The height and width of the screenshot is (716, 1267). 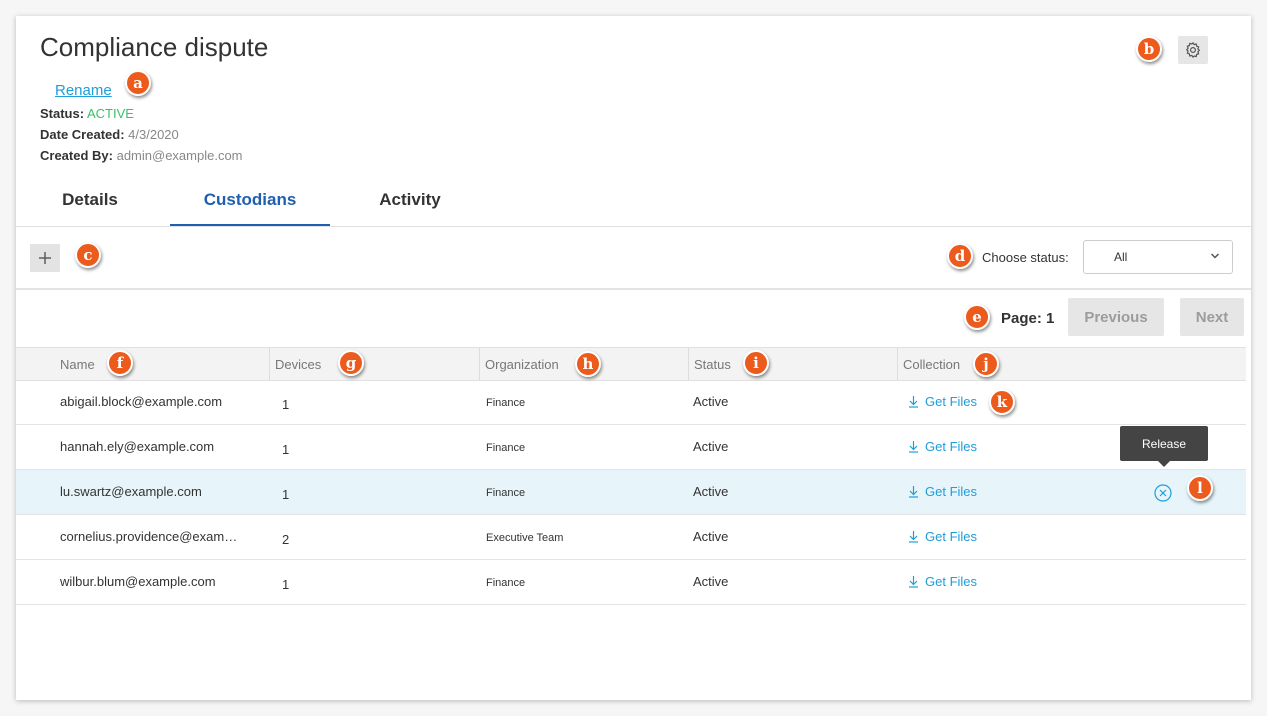 What do you see at coordinates (153, 134) in the screenshot?
I see `date-created-value: 4/3/2020` at bounding box center [153, 134].